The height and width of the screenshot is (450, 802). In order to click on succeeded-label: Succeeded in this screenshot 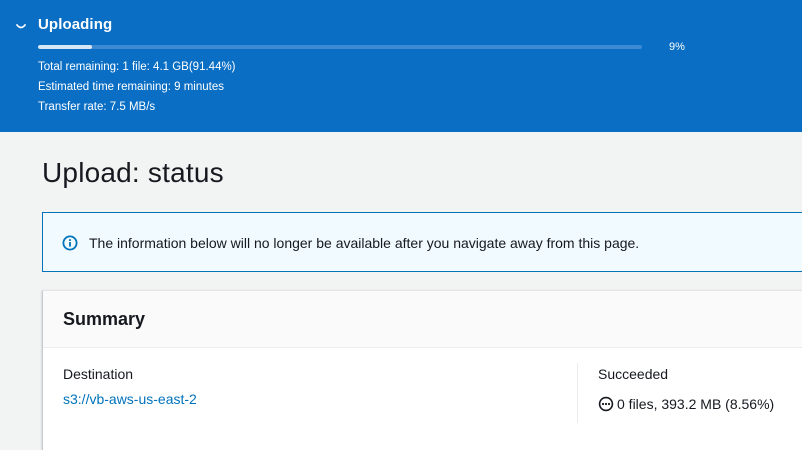, I will do `click(633, 374)`.